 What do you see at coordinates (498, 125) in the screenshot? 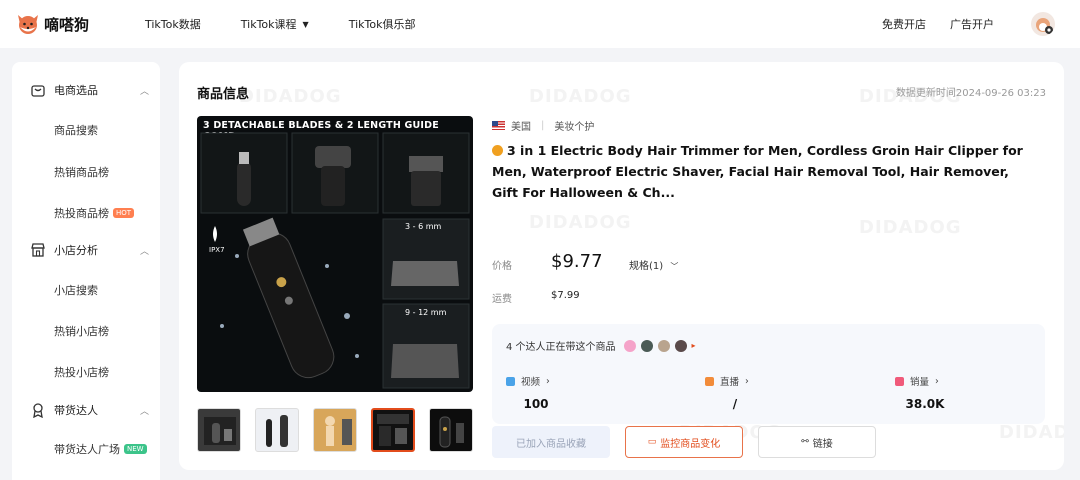
I see `us-flag-icon` at bounding box center [498, 125].